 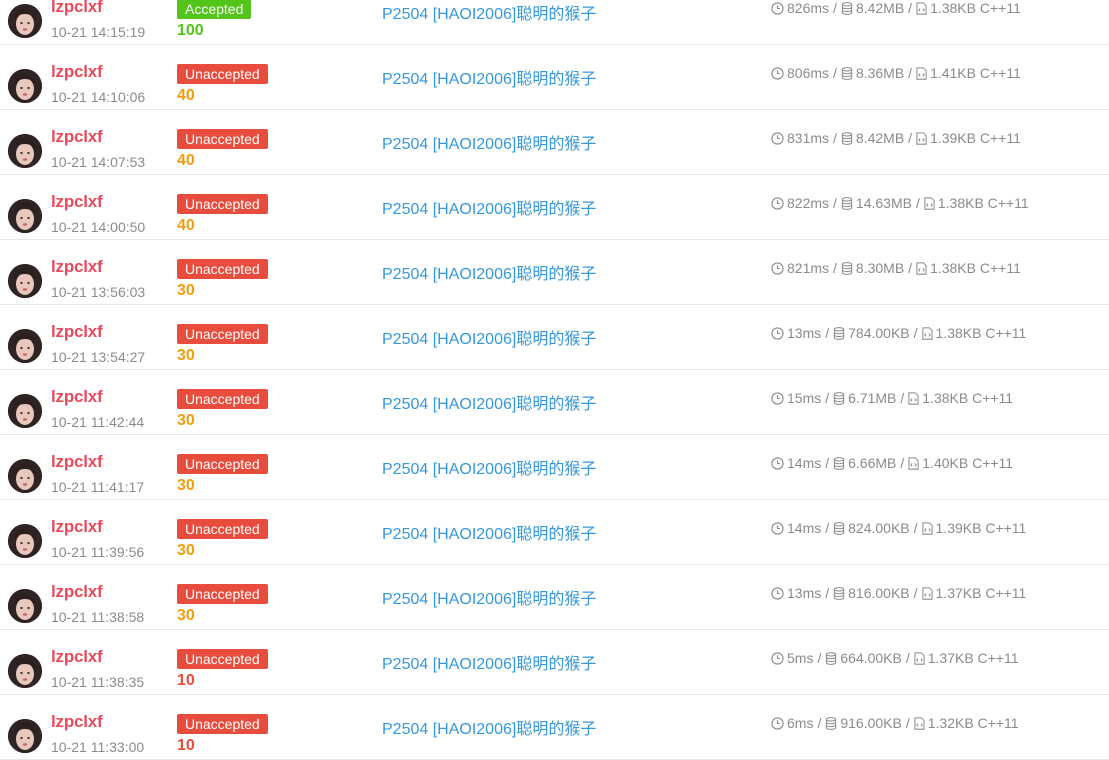 What do you see at coordinates (98, 747) in the screenshot?
I see `submit-time: 10-21 11:33:00` at bounding box center [98, 747].